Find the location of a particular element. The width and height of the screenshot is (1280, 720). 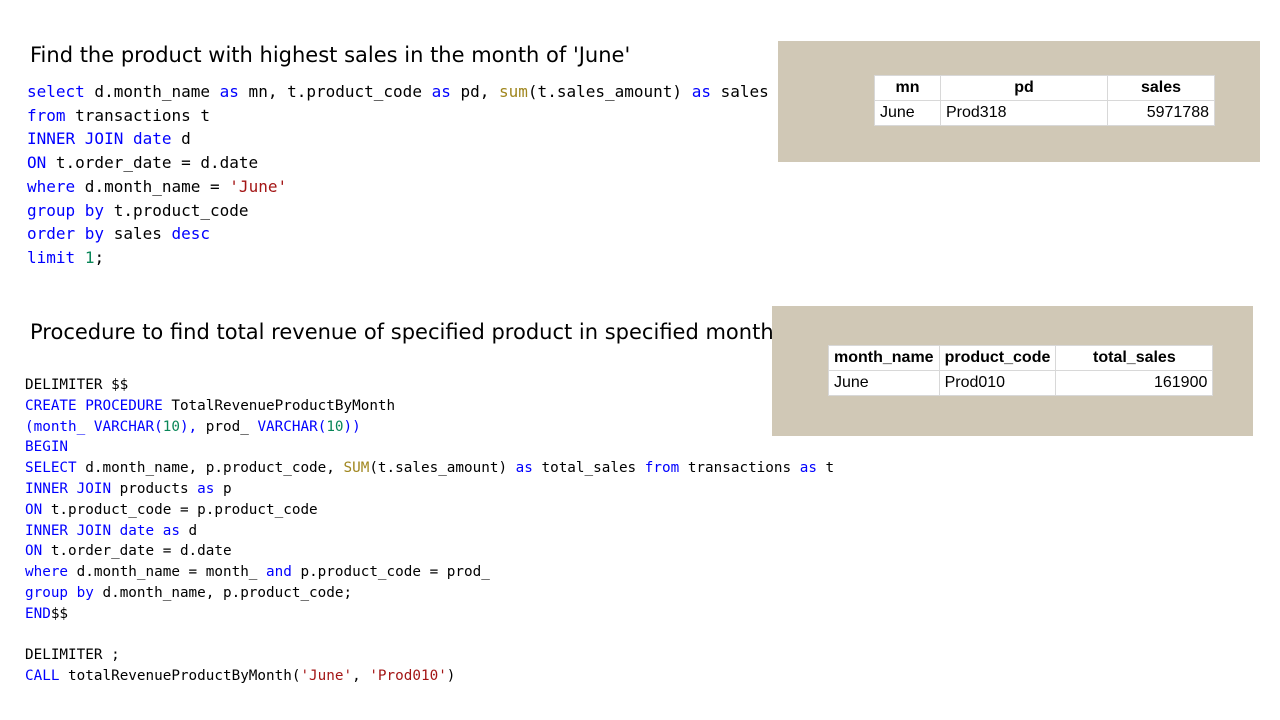

code-token: $$ is located at coordinates (59, 613).